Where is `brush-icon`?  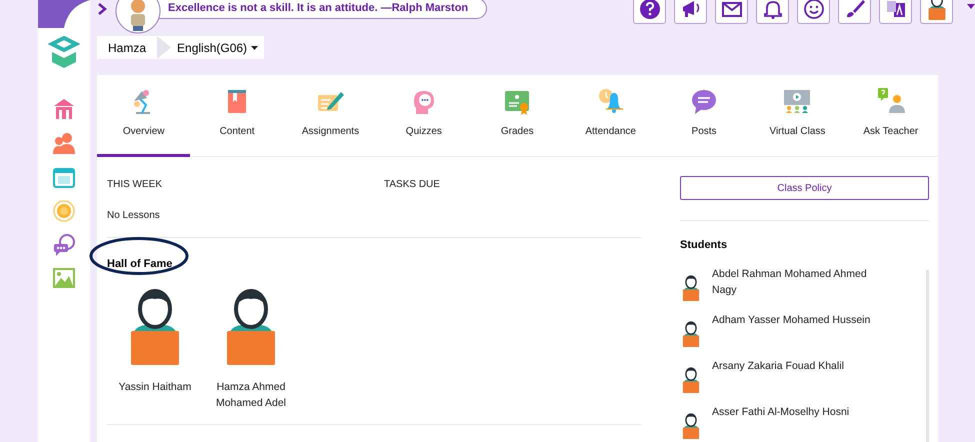 brush-icon is located at coordinates (854, 12).